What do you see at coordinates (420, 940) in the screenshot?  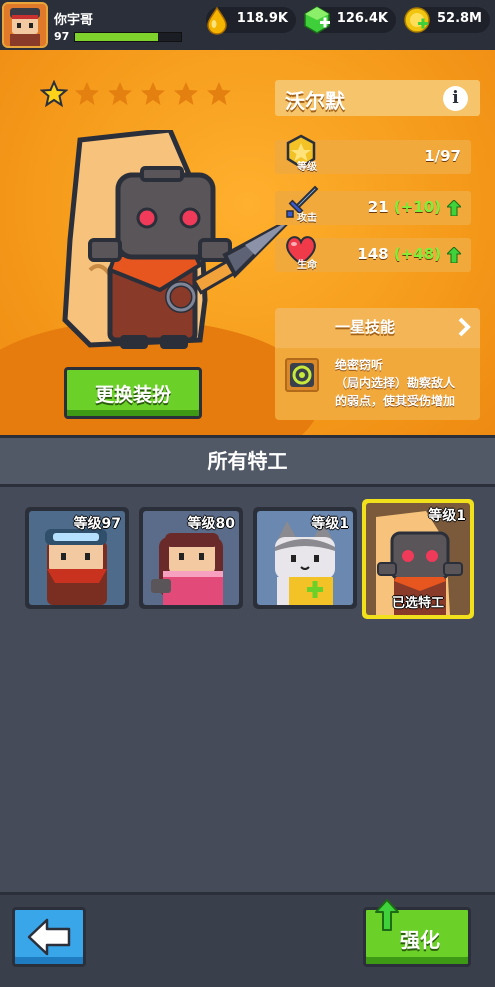 I see `upgrade-label: 强化` at bounding box center [420, 940].